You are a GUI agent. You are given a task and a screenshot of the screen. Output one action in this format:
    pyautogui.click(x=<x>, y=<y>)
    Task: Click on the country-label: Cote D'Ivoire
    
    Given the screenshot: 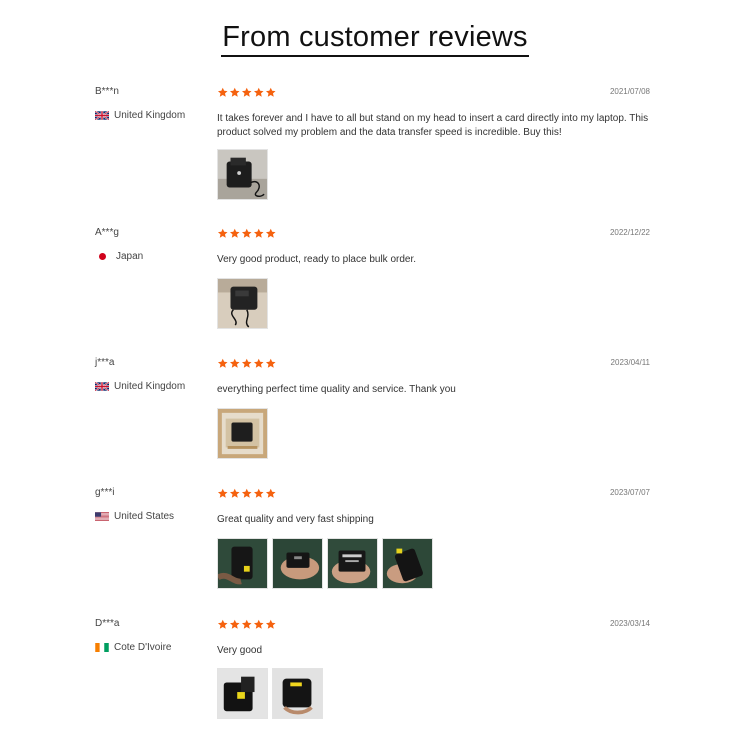 What is the action you would take?
    pyautogui.click(x=143, y=647)
    